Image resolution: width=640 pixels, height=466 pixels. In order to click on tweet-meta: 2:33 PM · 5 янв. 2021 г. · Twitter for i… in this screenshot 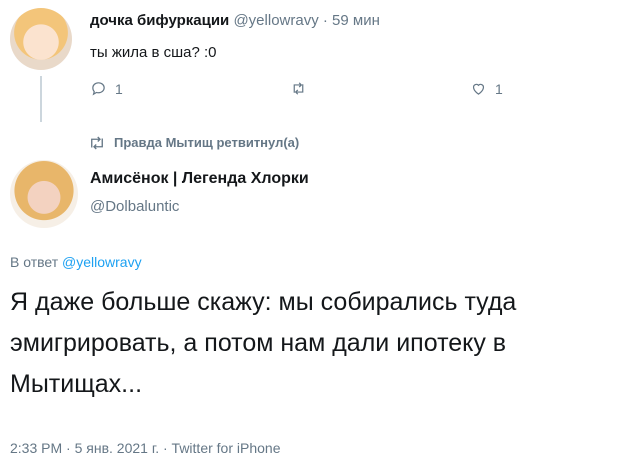, I will do `click(145, 448)`.